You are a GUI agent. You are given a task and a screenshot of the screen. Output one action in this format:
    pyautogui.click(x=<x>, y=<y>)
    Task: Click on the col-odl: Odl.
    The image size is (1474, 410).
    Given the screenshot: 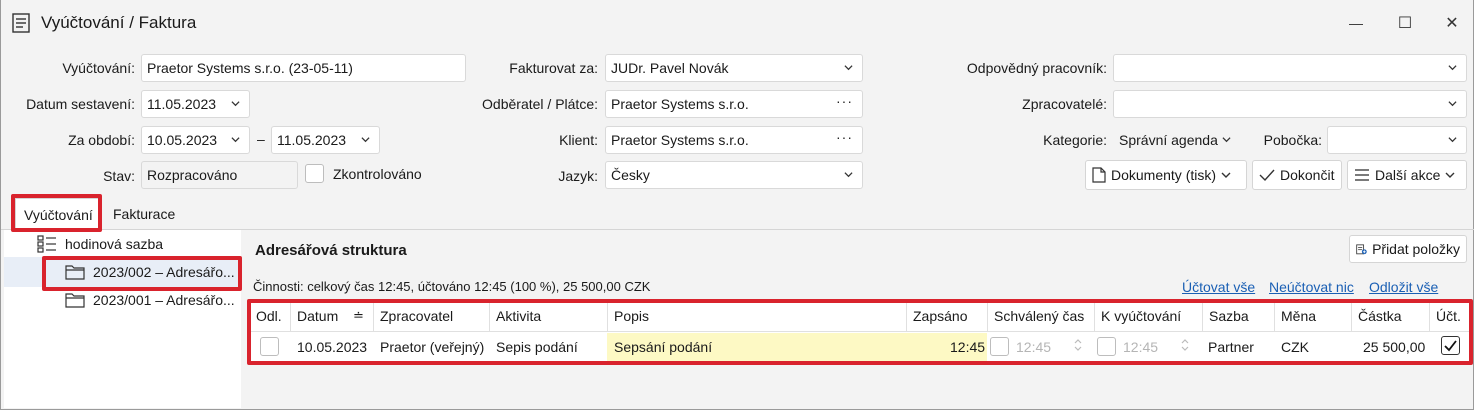 What is the action you would take?
    pyautogui.click(x=269, y=317)
    